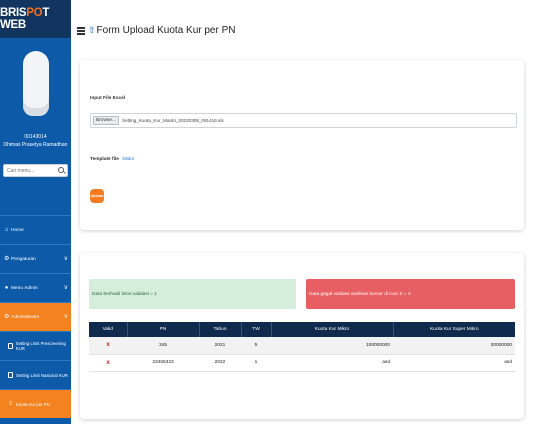  What do you see at coordinates (97, 196) in the screenshot?
I see `upload-button: Upload` at bounding box center [97, 196].